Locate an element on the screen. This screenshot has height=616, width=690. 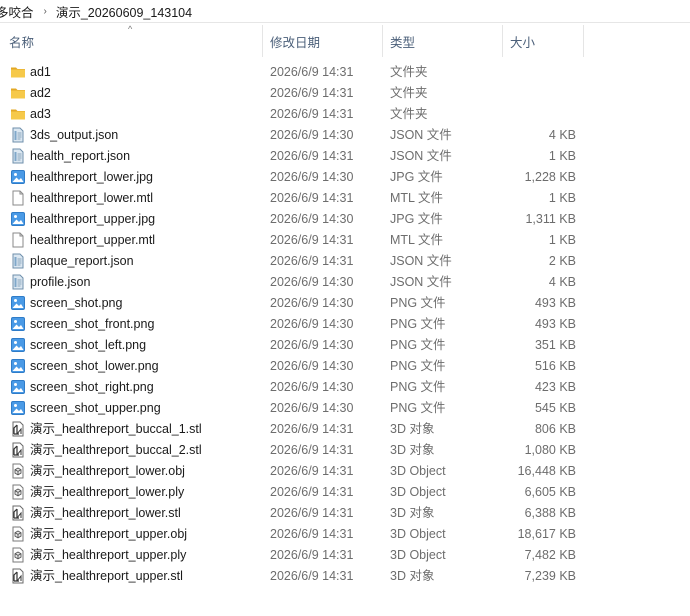
column-header-date-label: 修改日期 is located at coordinates (295, 42).